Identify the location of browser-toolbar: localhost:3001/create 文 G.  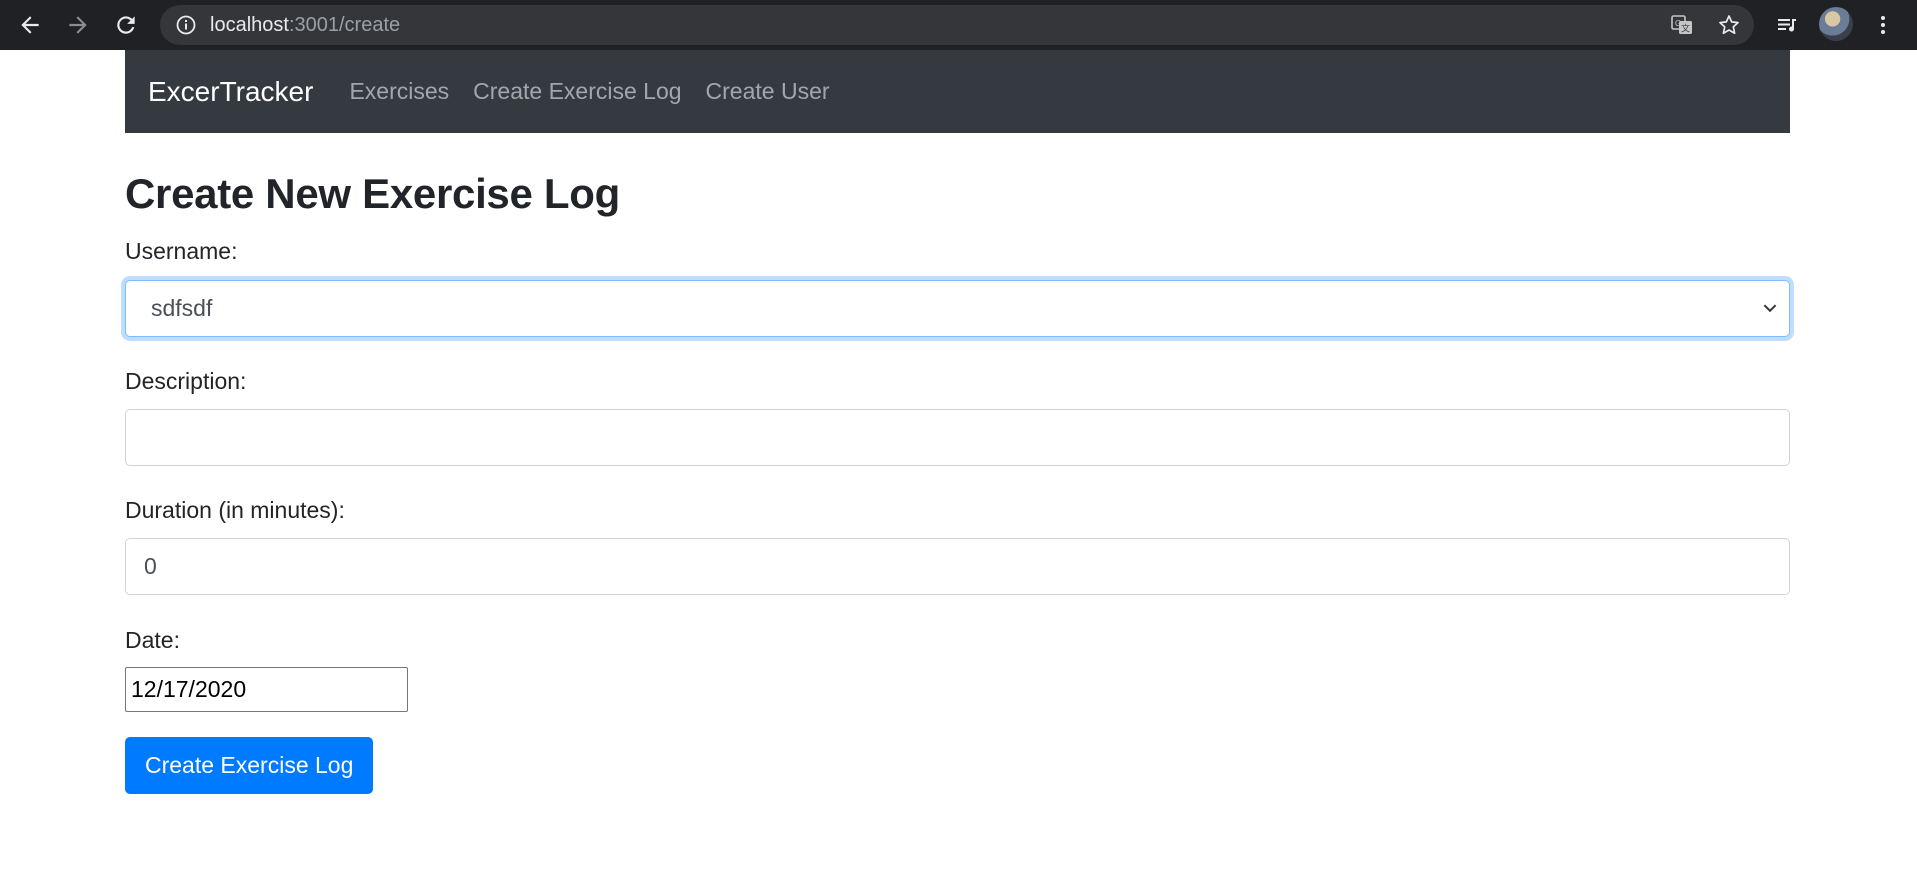
(958, 25).